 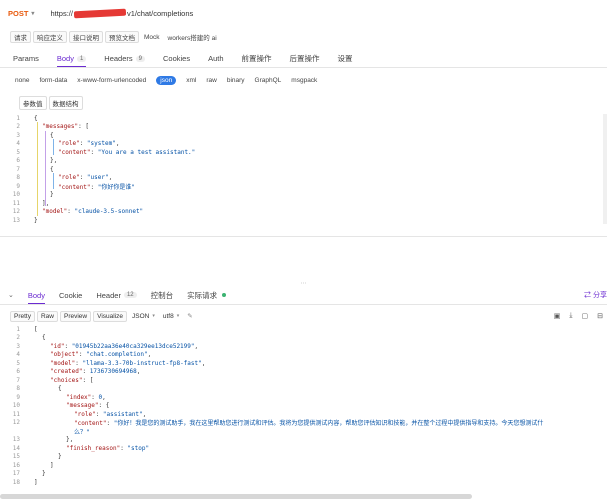 What do you see at coordinates (63, 363) in the screenshot?
I see `code-token: "model"` at bounding box center [63, 363].